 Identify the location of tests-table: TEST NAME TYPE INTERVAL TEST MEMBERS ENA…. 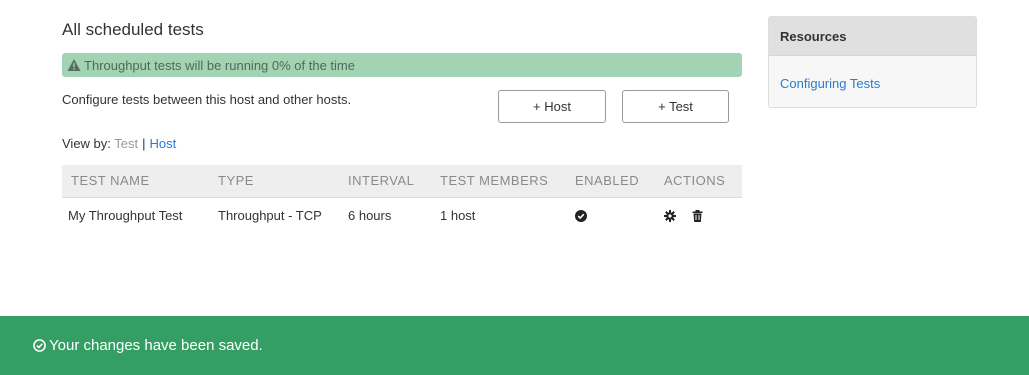
(402, 199).